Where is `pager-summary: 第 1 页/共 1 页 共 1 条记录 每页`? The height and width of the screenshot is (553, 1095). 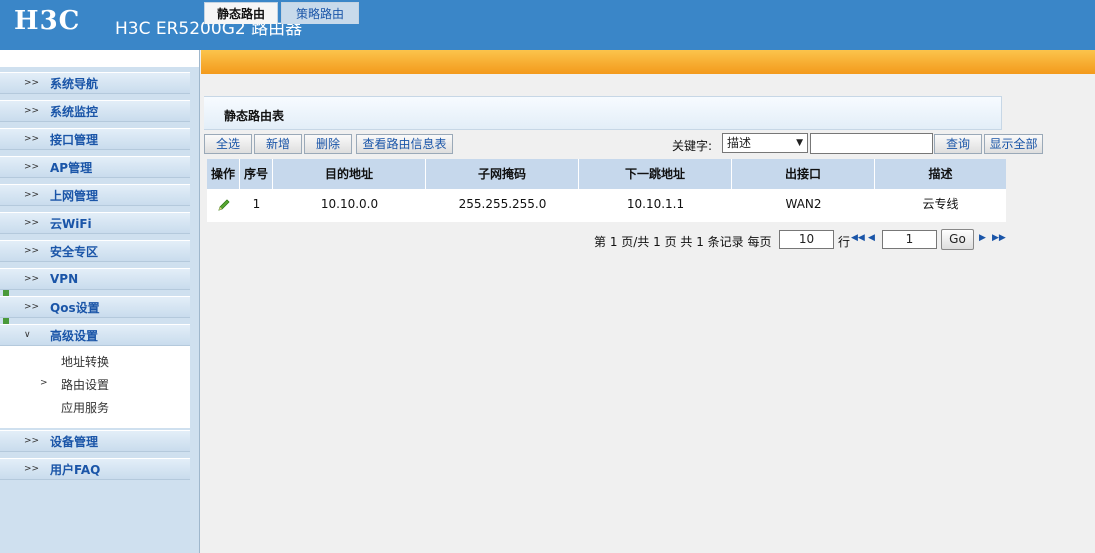
pager-summary: 第 1 页/共 1 页 共 1 条记录 每页 is located at coordinates (683, 242).